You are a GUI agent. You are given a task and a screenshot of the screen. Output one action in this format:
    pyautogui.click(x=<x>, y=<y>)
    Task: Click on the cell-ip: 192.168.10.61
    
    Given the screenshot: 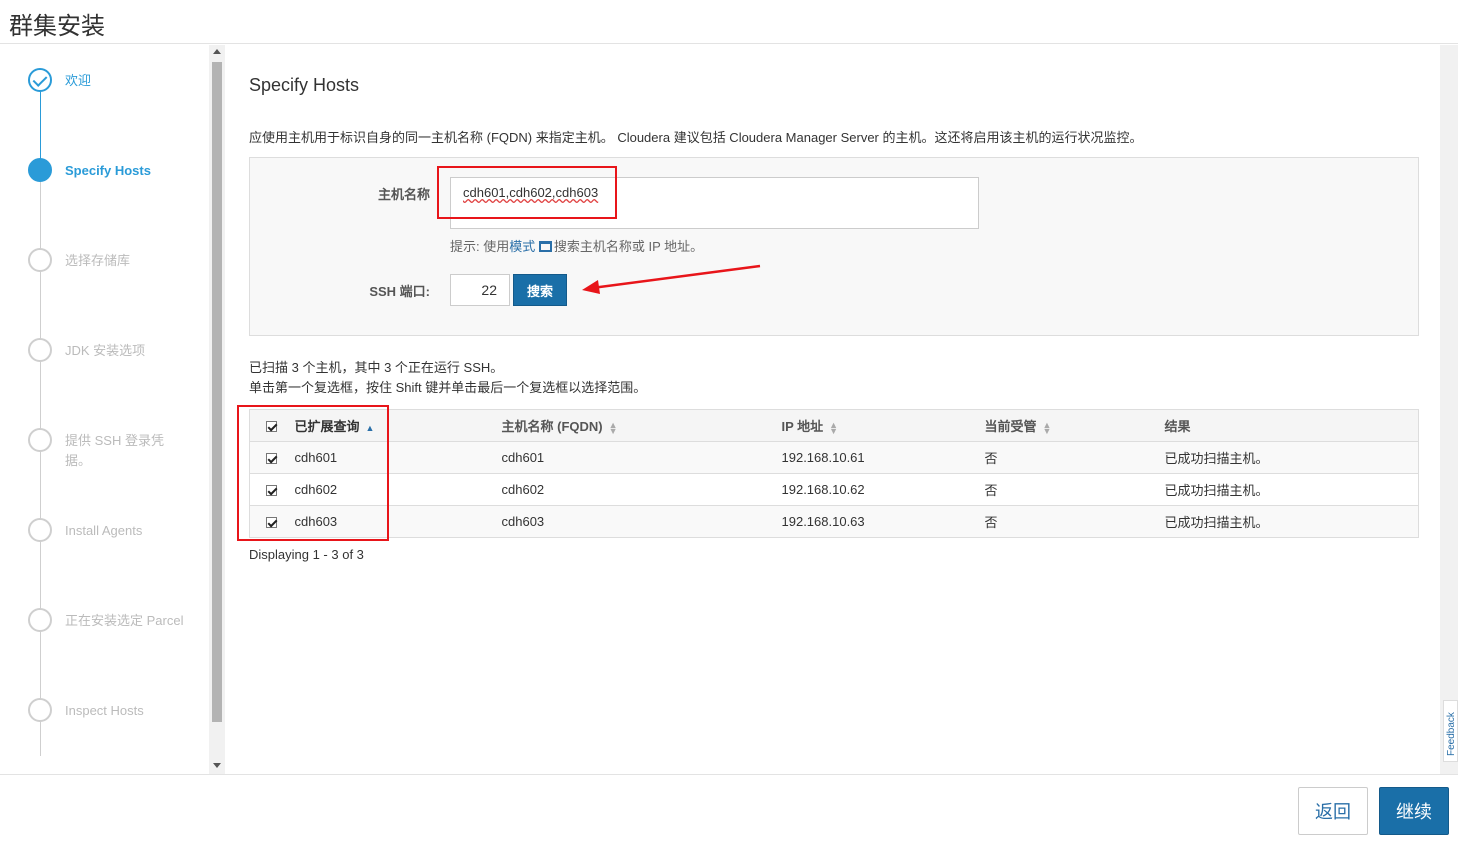 What is the action you would take?
    pyautogui.click(x=883, y=457)
    